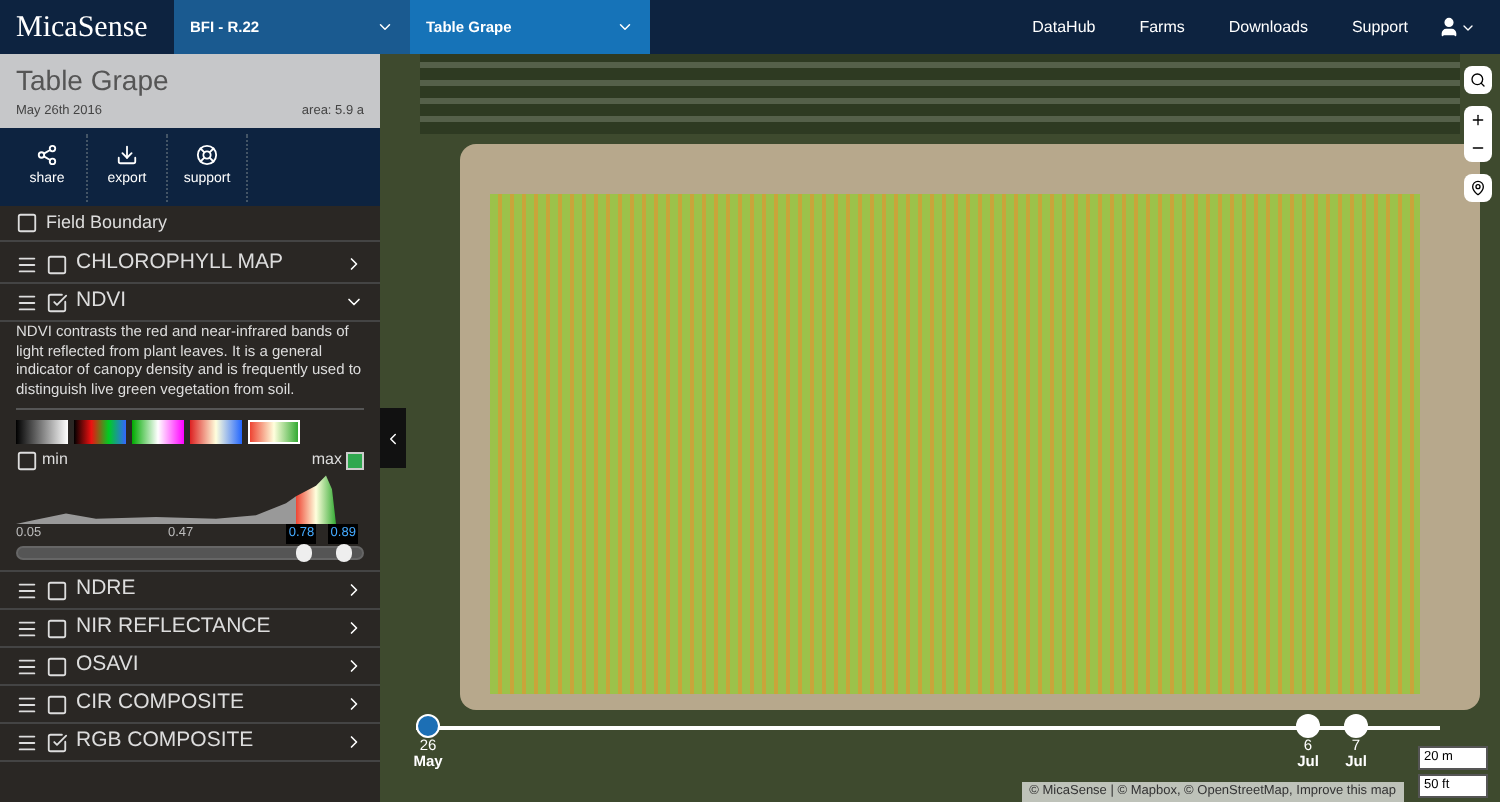 The width and height of the screenshot is (1500, 802). What do you see at coordinates (326, 460) in the screenshot?
I see `max-label: max` at bounding box center [326, 460].